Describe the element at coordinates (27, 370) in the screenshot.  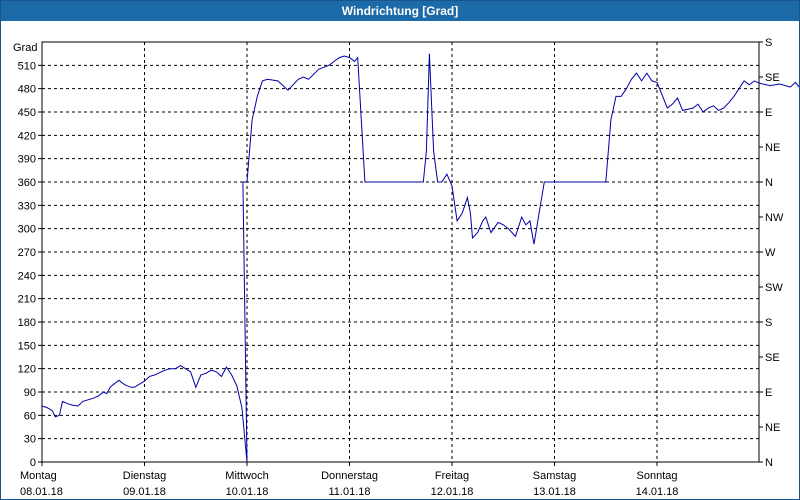
I see `y-tick-label: 120` at that location.